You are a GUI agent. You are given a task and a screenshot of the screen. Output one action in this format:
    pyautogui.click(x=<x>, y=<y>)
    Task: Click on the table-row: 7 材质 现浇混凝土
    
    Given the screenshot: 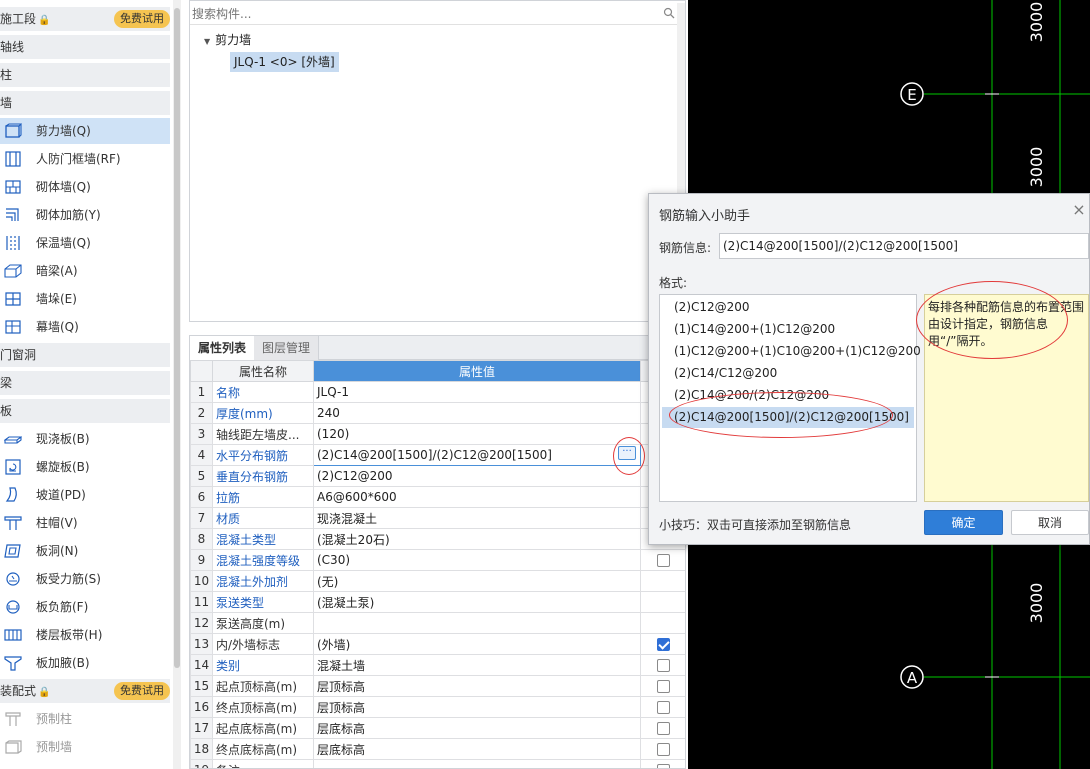 What is the action you would take?
    pyautogui.click(x=437, y=518)
    